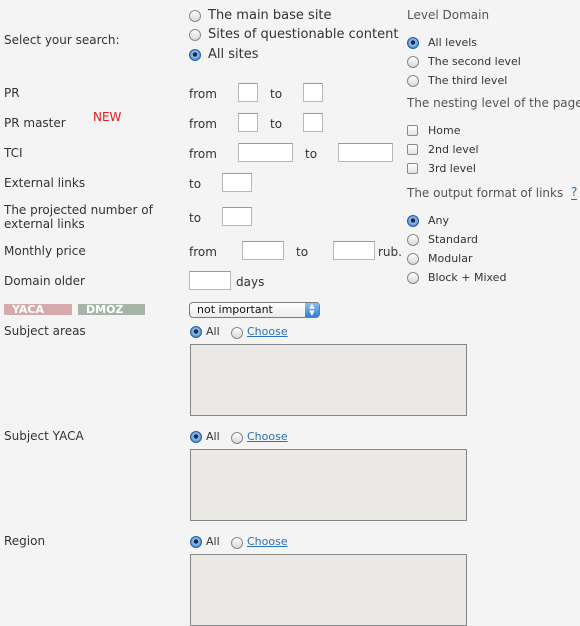  I want to click on nesting-3rd-checkbox, so click(412, 168).